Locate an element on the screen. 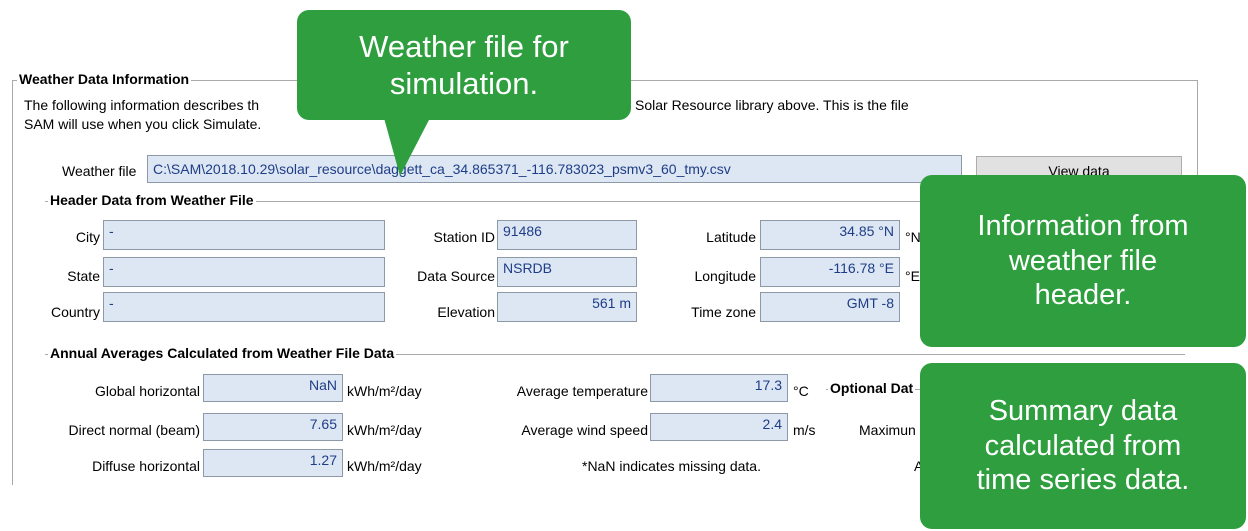 Image resolution: width=1248 pixels, height=531 pixels. country-label: Country is located at coordinates (75, 312).